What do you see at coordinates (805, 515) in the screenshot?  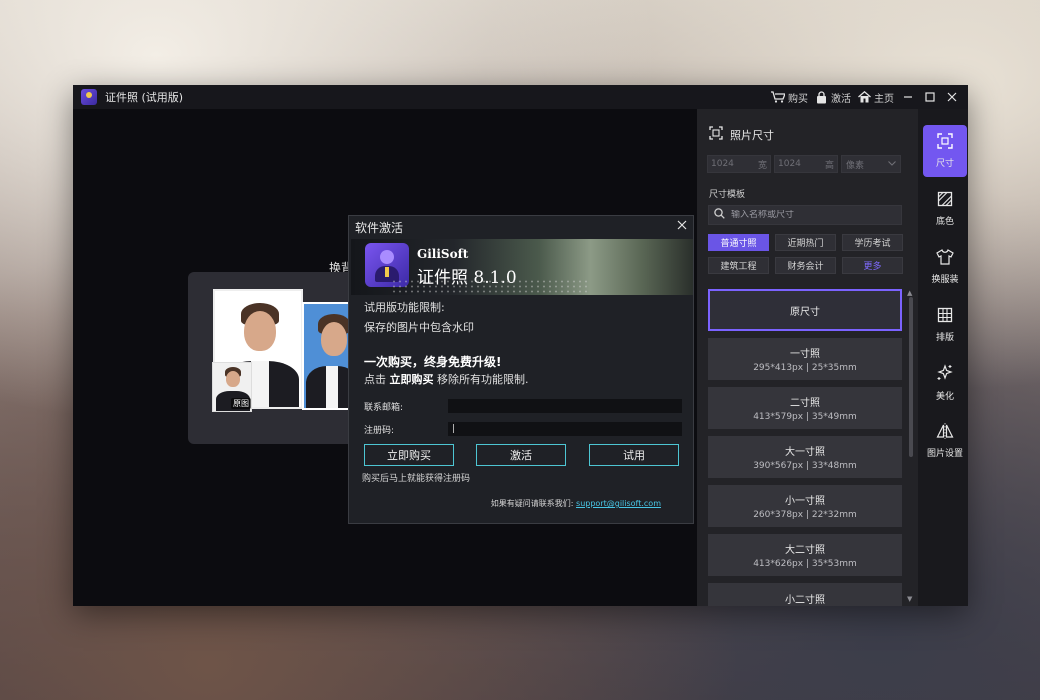 I see `size-spec: 260*378px | 22*32mm` at bounding box center [805, 515].